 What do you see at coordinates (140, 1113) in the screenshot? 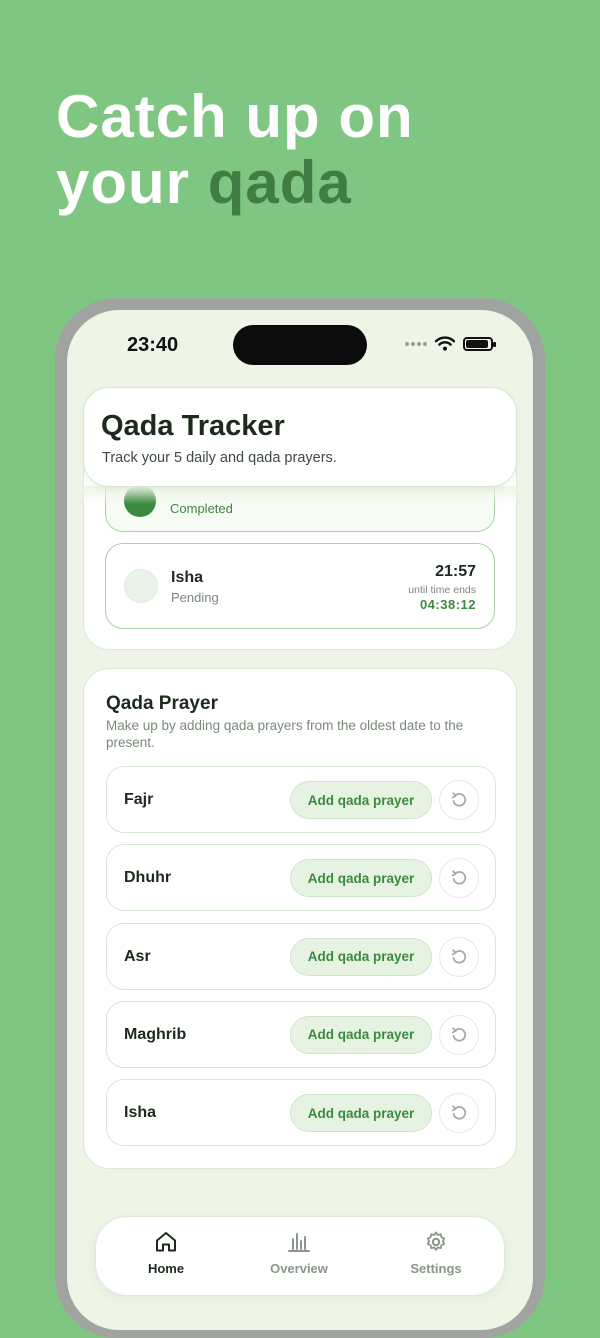
I see `qada-prayer-name: Isha` at bounding box center [140, 1113].